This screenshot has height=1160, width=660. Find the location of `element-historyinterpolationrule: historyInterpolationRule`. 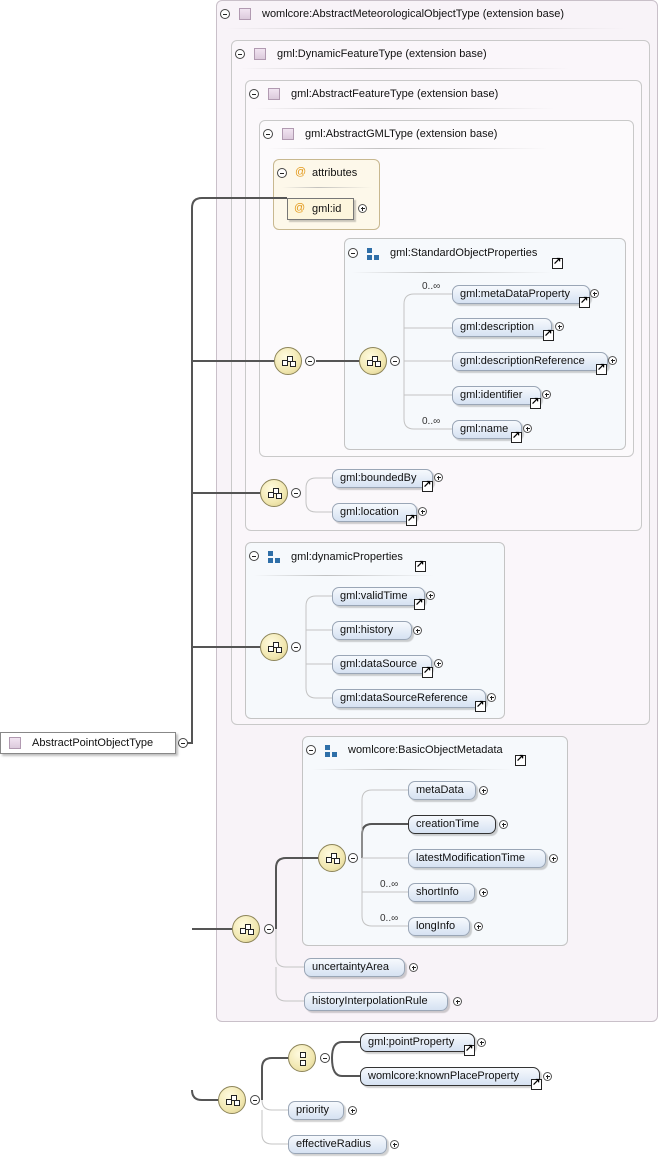

element-historyinterpolationrule: historyInterpolationRule is located at coordinates (376, 1001).